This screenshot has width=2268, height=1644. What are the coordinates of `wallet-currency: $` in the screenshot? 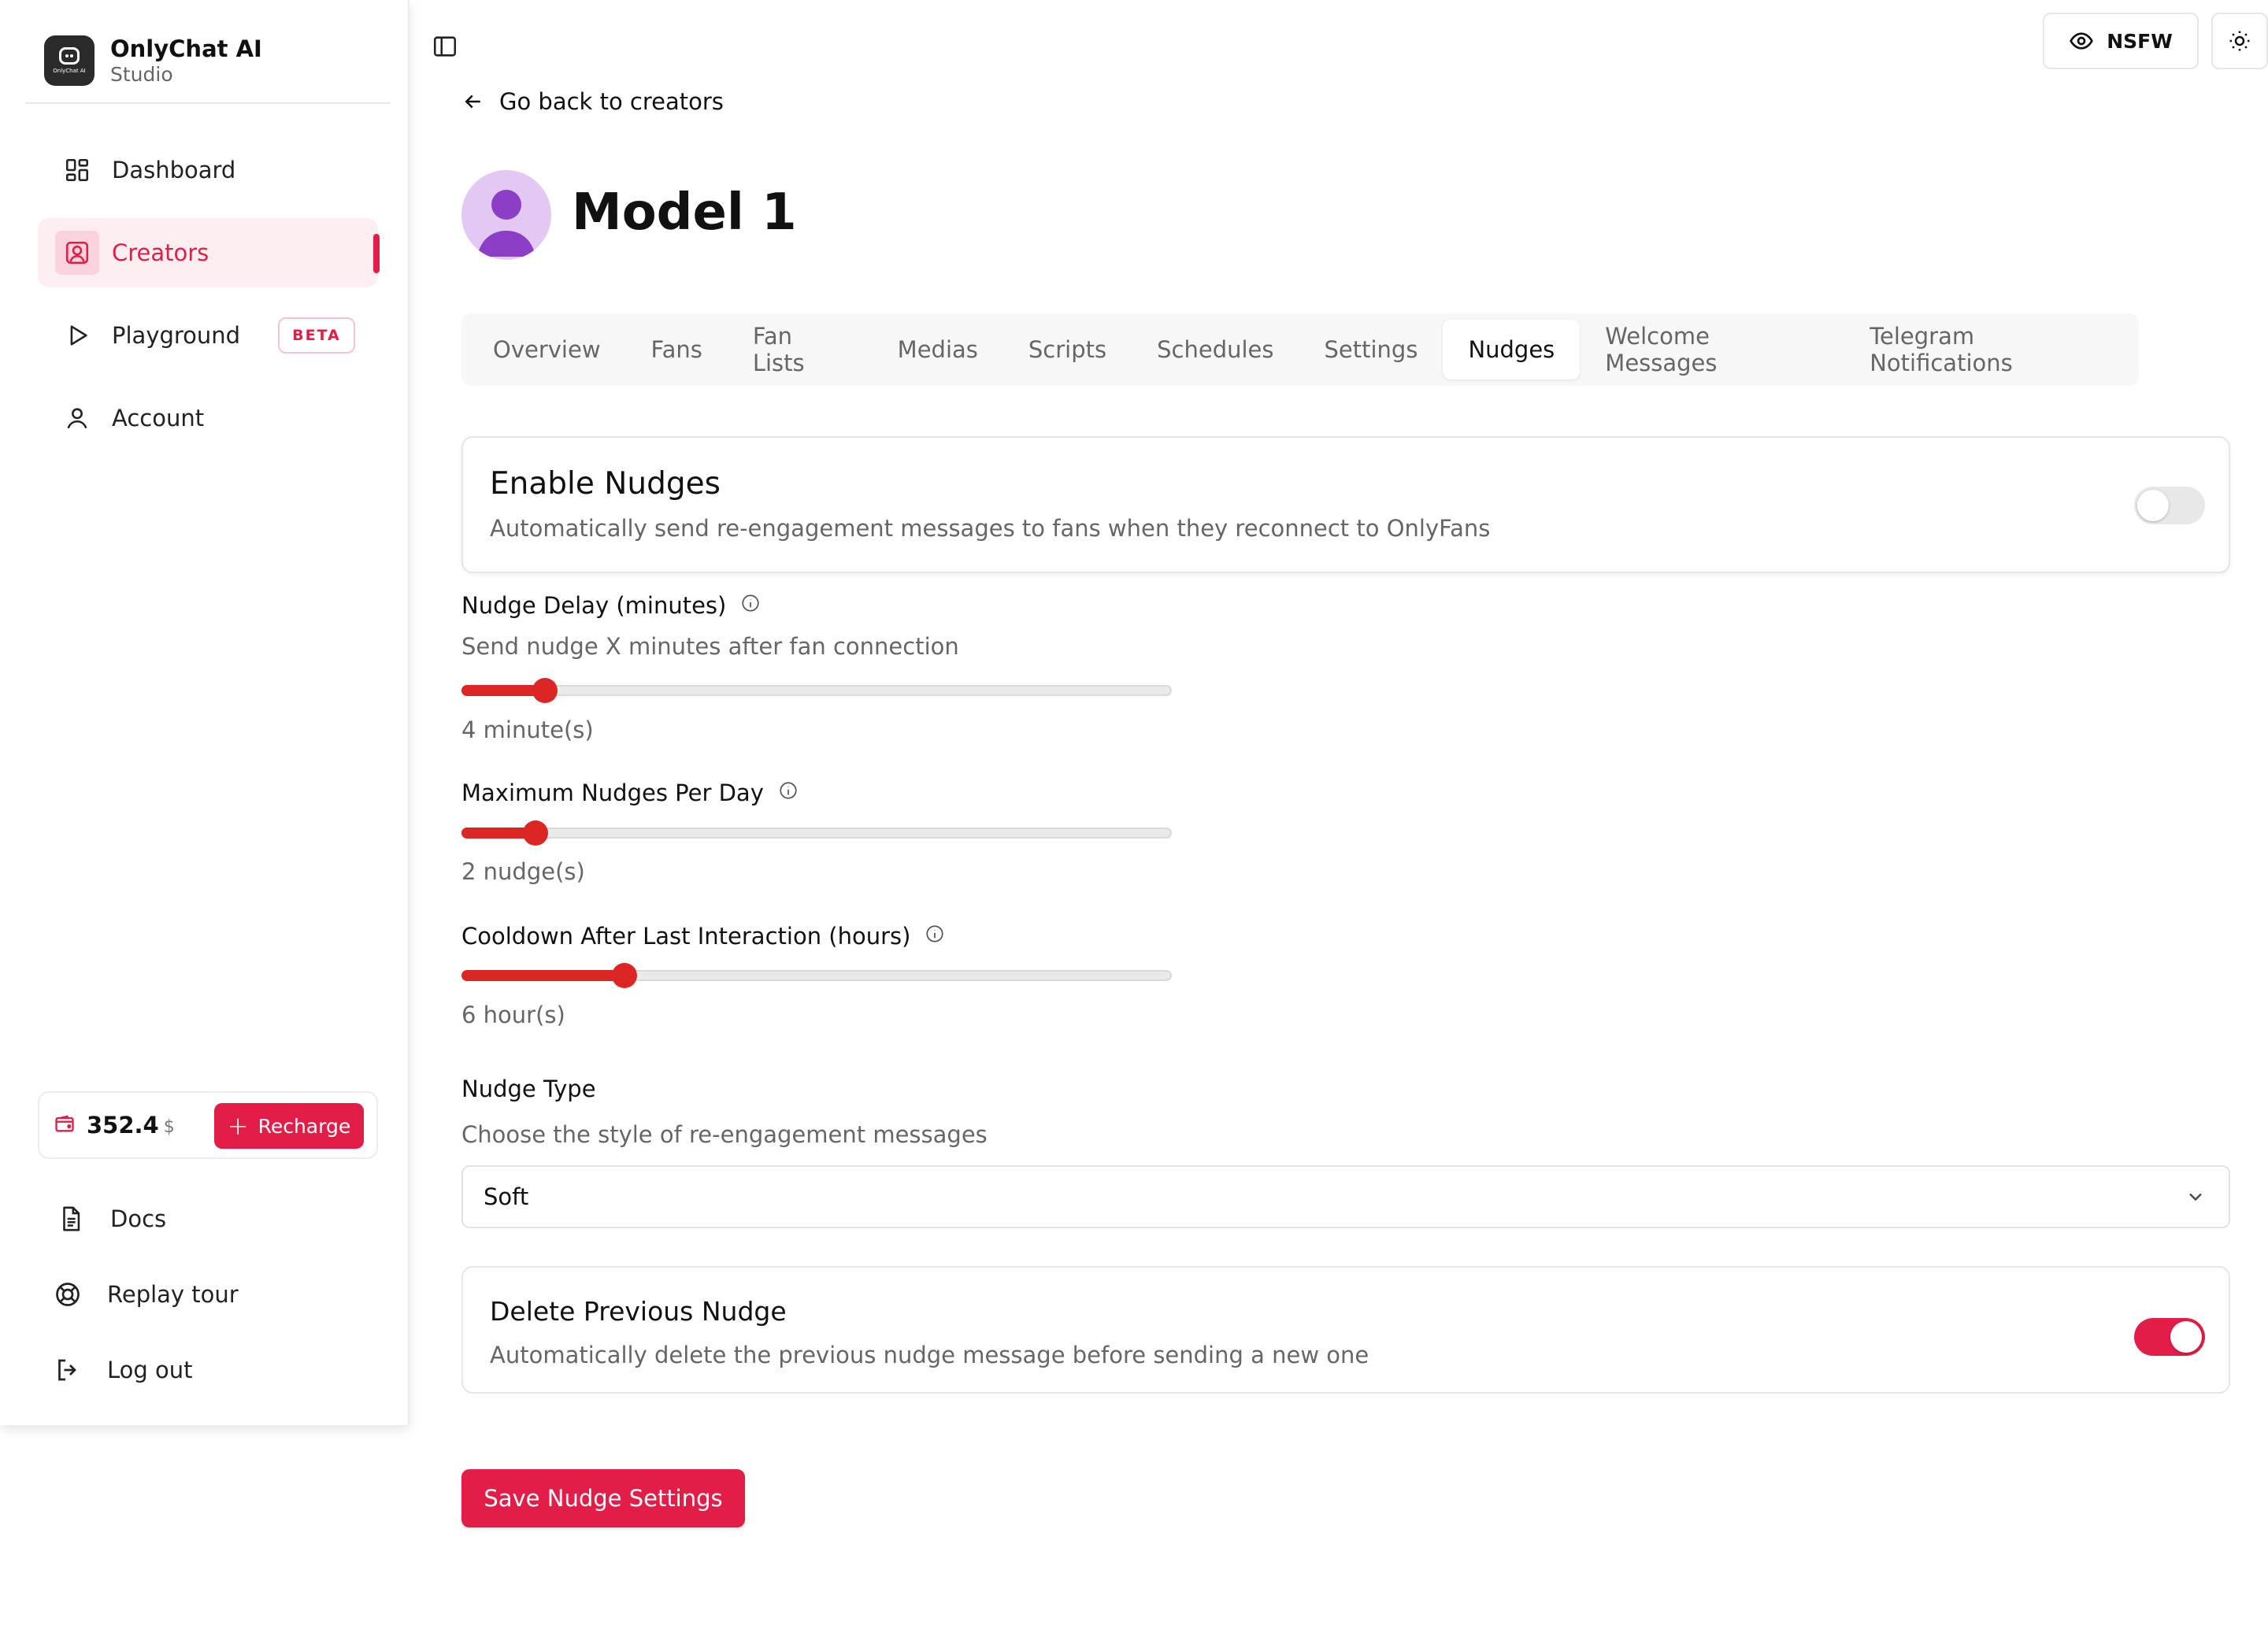 It's located at (169, 1126).